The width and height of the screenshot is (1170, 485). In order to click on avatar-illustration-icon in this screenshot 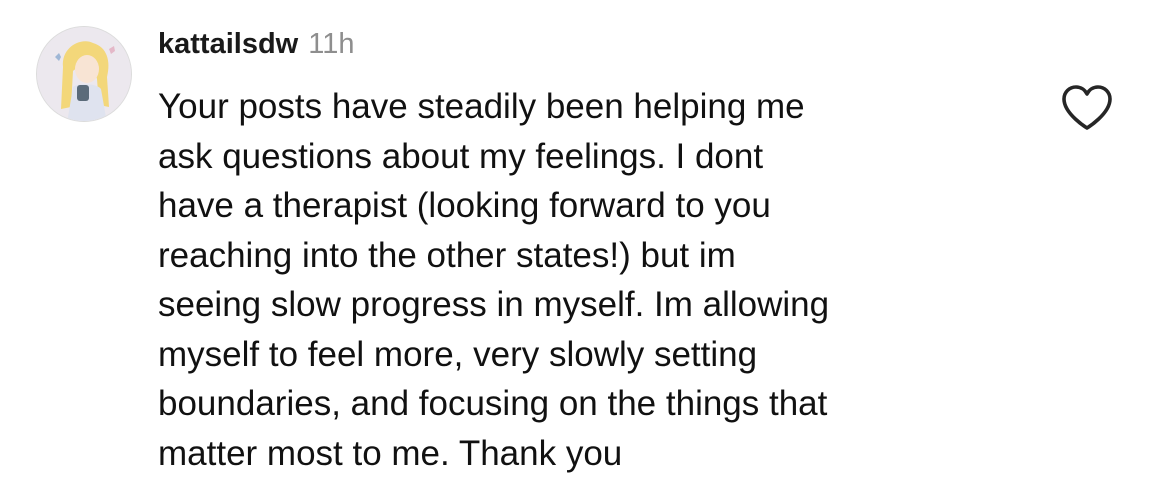, I will do `click(84, 74)`.